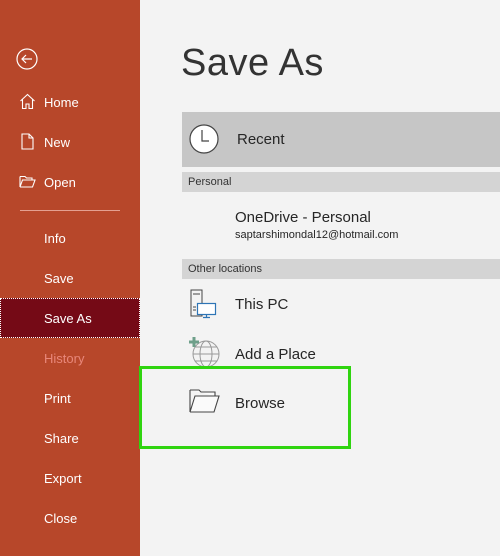  I want to click on sidebar-item-save: Save, so click(70, 278).